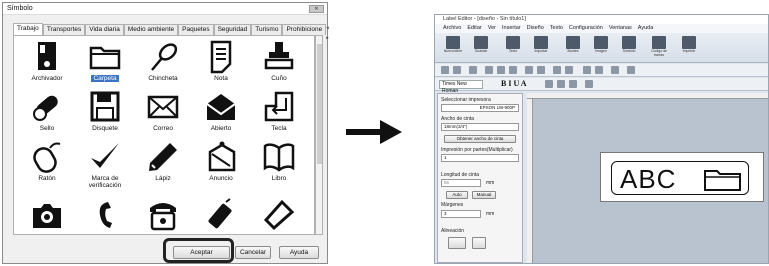  What do you see at coordinates (484, 195) in the screenshot?
I see `manual-button: Manual` at bounding box center [484, 195].